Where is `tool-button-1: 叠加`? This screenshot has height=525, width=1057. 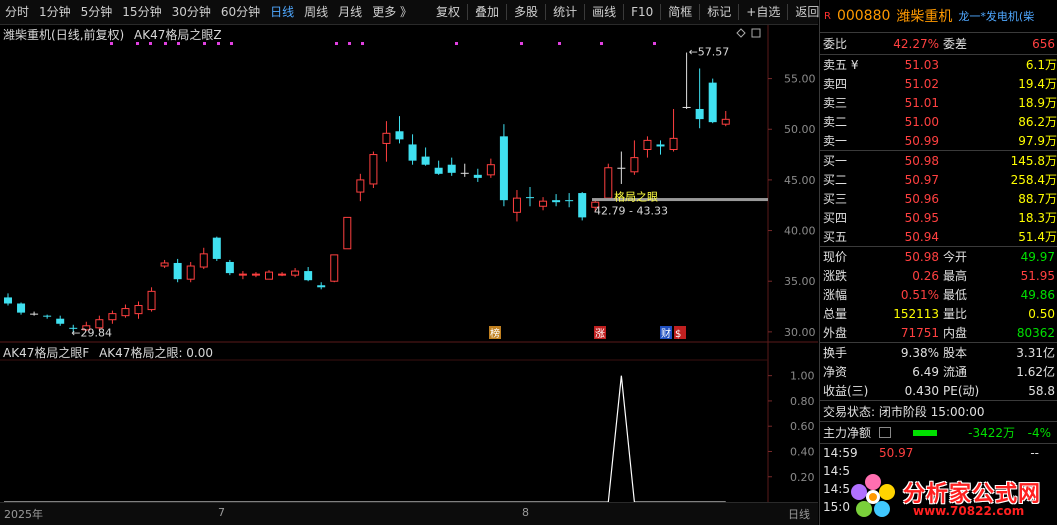
tool-button-1: 叠加 is located at coordinates (487, 12).